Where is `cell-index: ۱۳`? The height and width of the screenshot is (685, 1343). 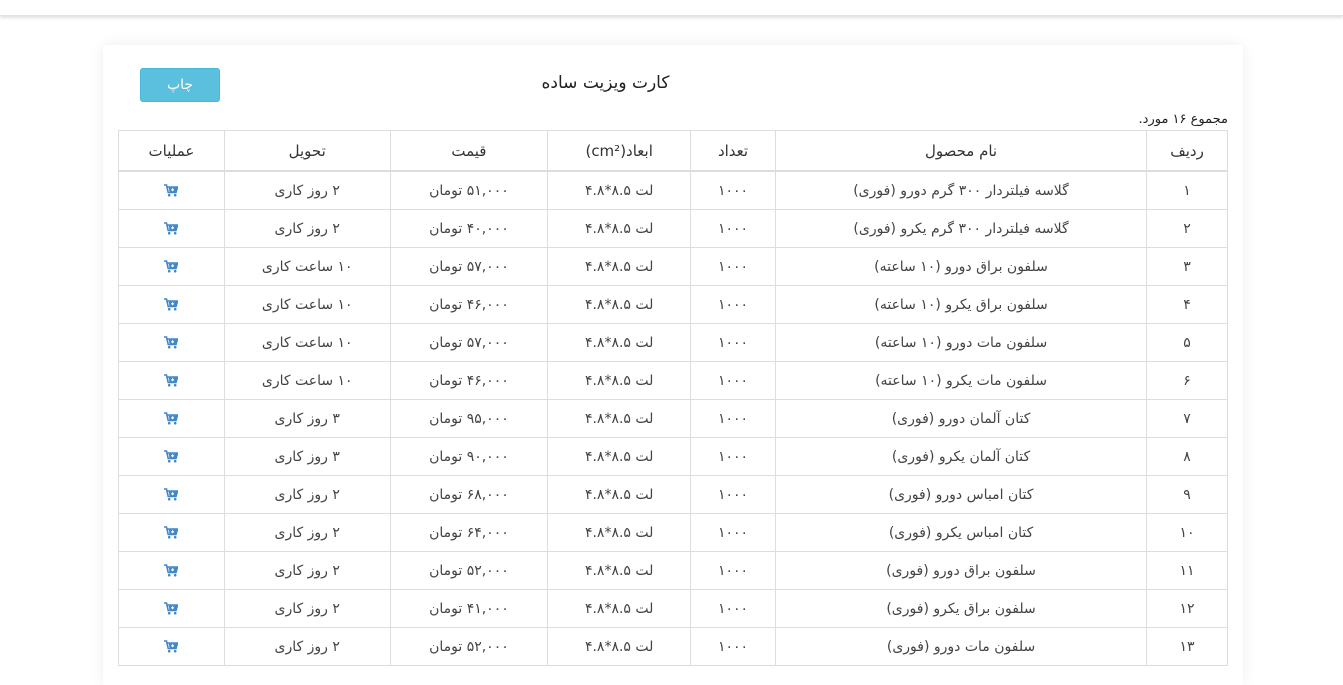
cell-index: ۱۳ is located at coordinates (1187, 646).